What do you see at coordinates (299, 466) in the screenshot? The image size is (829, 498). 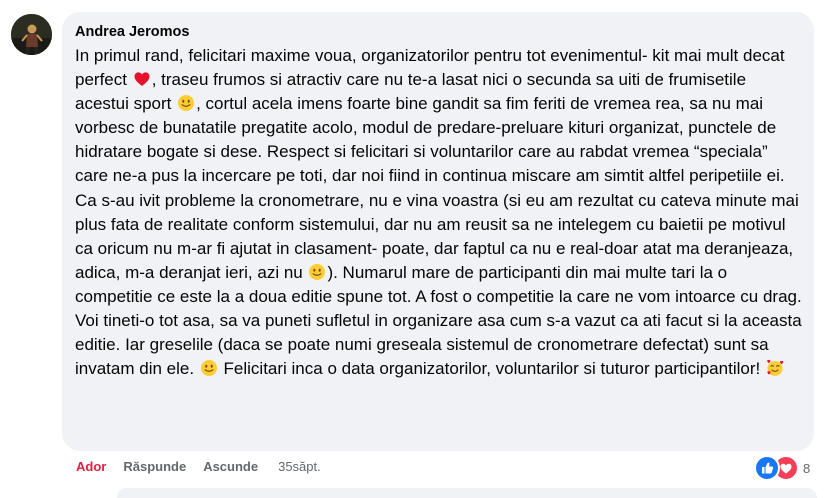 I see `comment-timestamp: 35săpt.` at bounding box center [299, 466].